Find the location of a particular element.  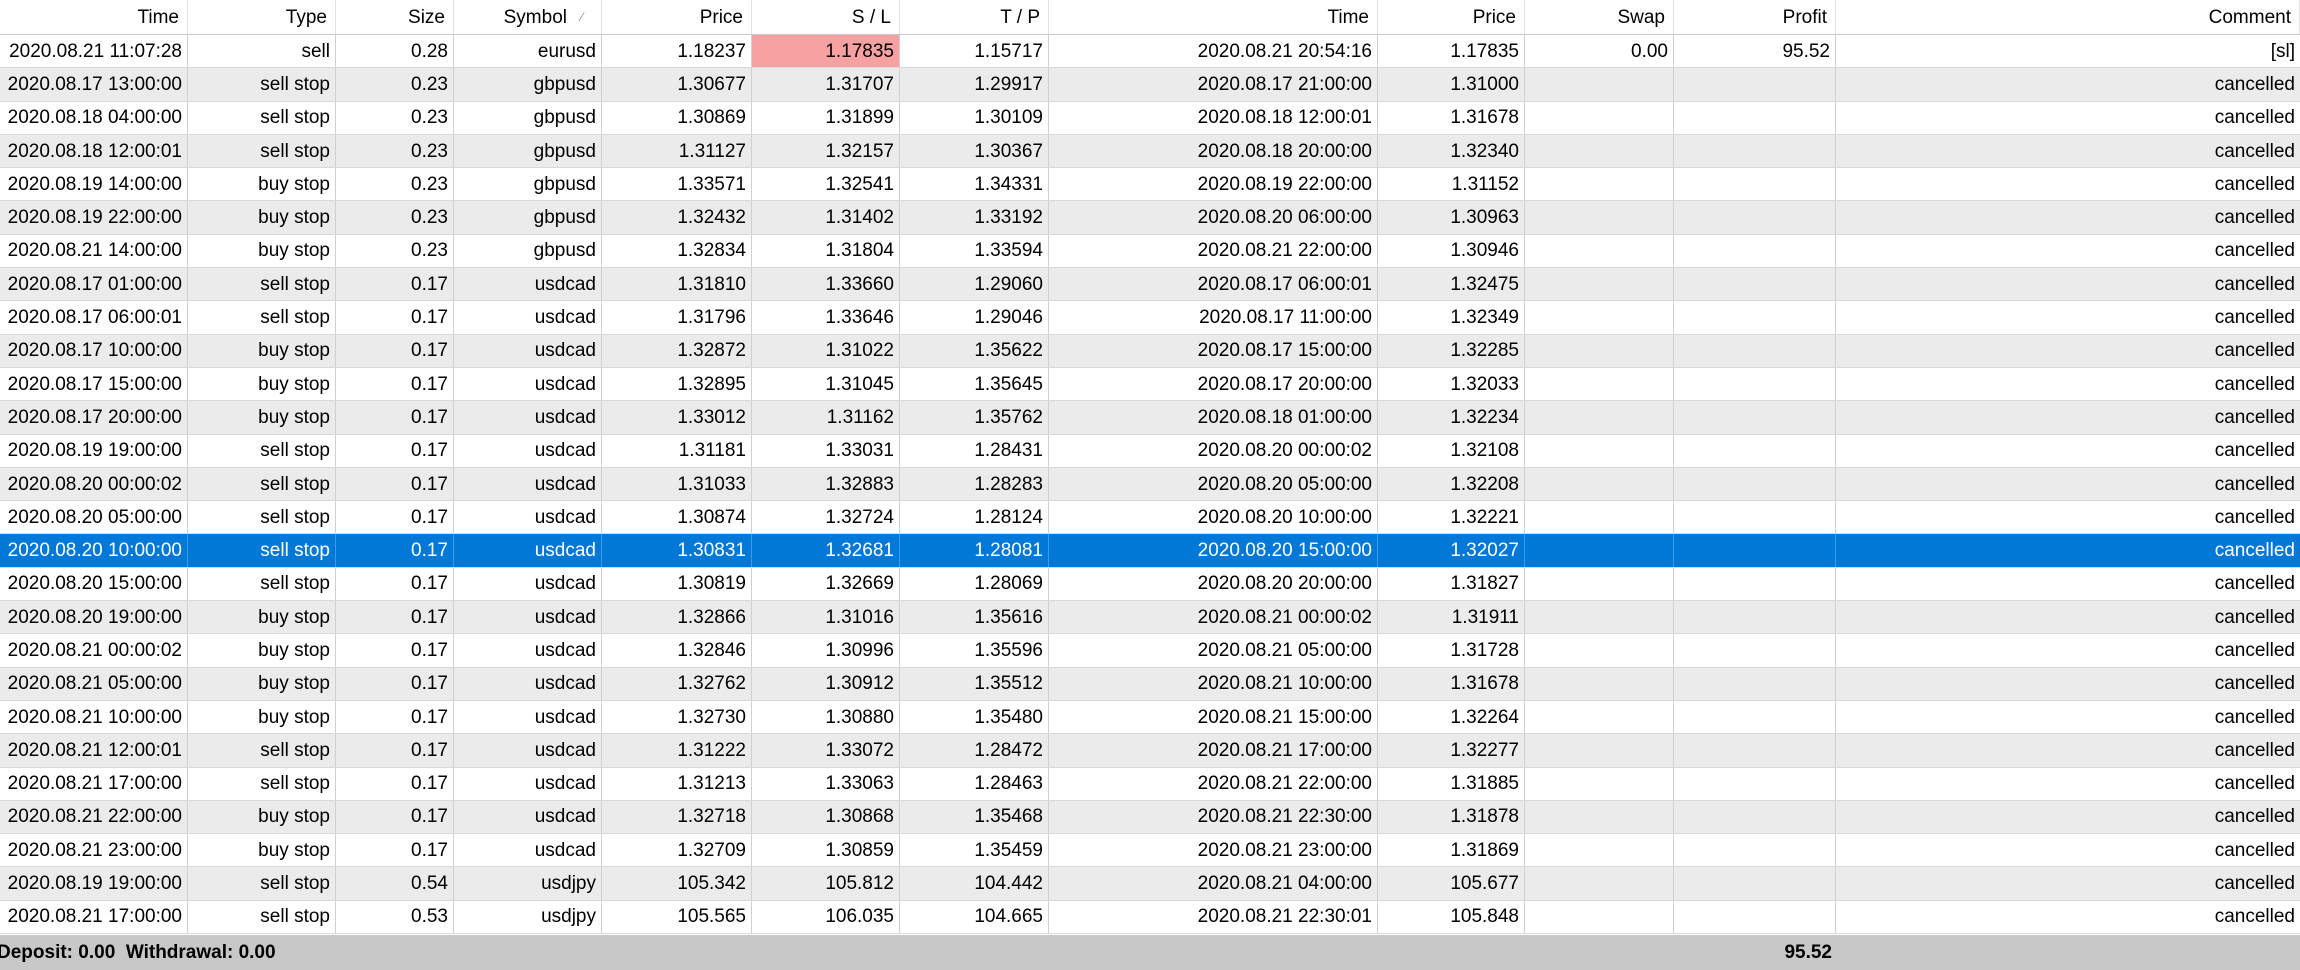

column-header-size: Size is located at coordinates (395, 17).